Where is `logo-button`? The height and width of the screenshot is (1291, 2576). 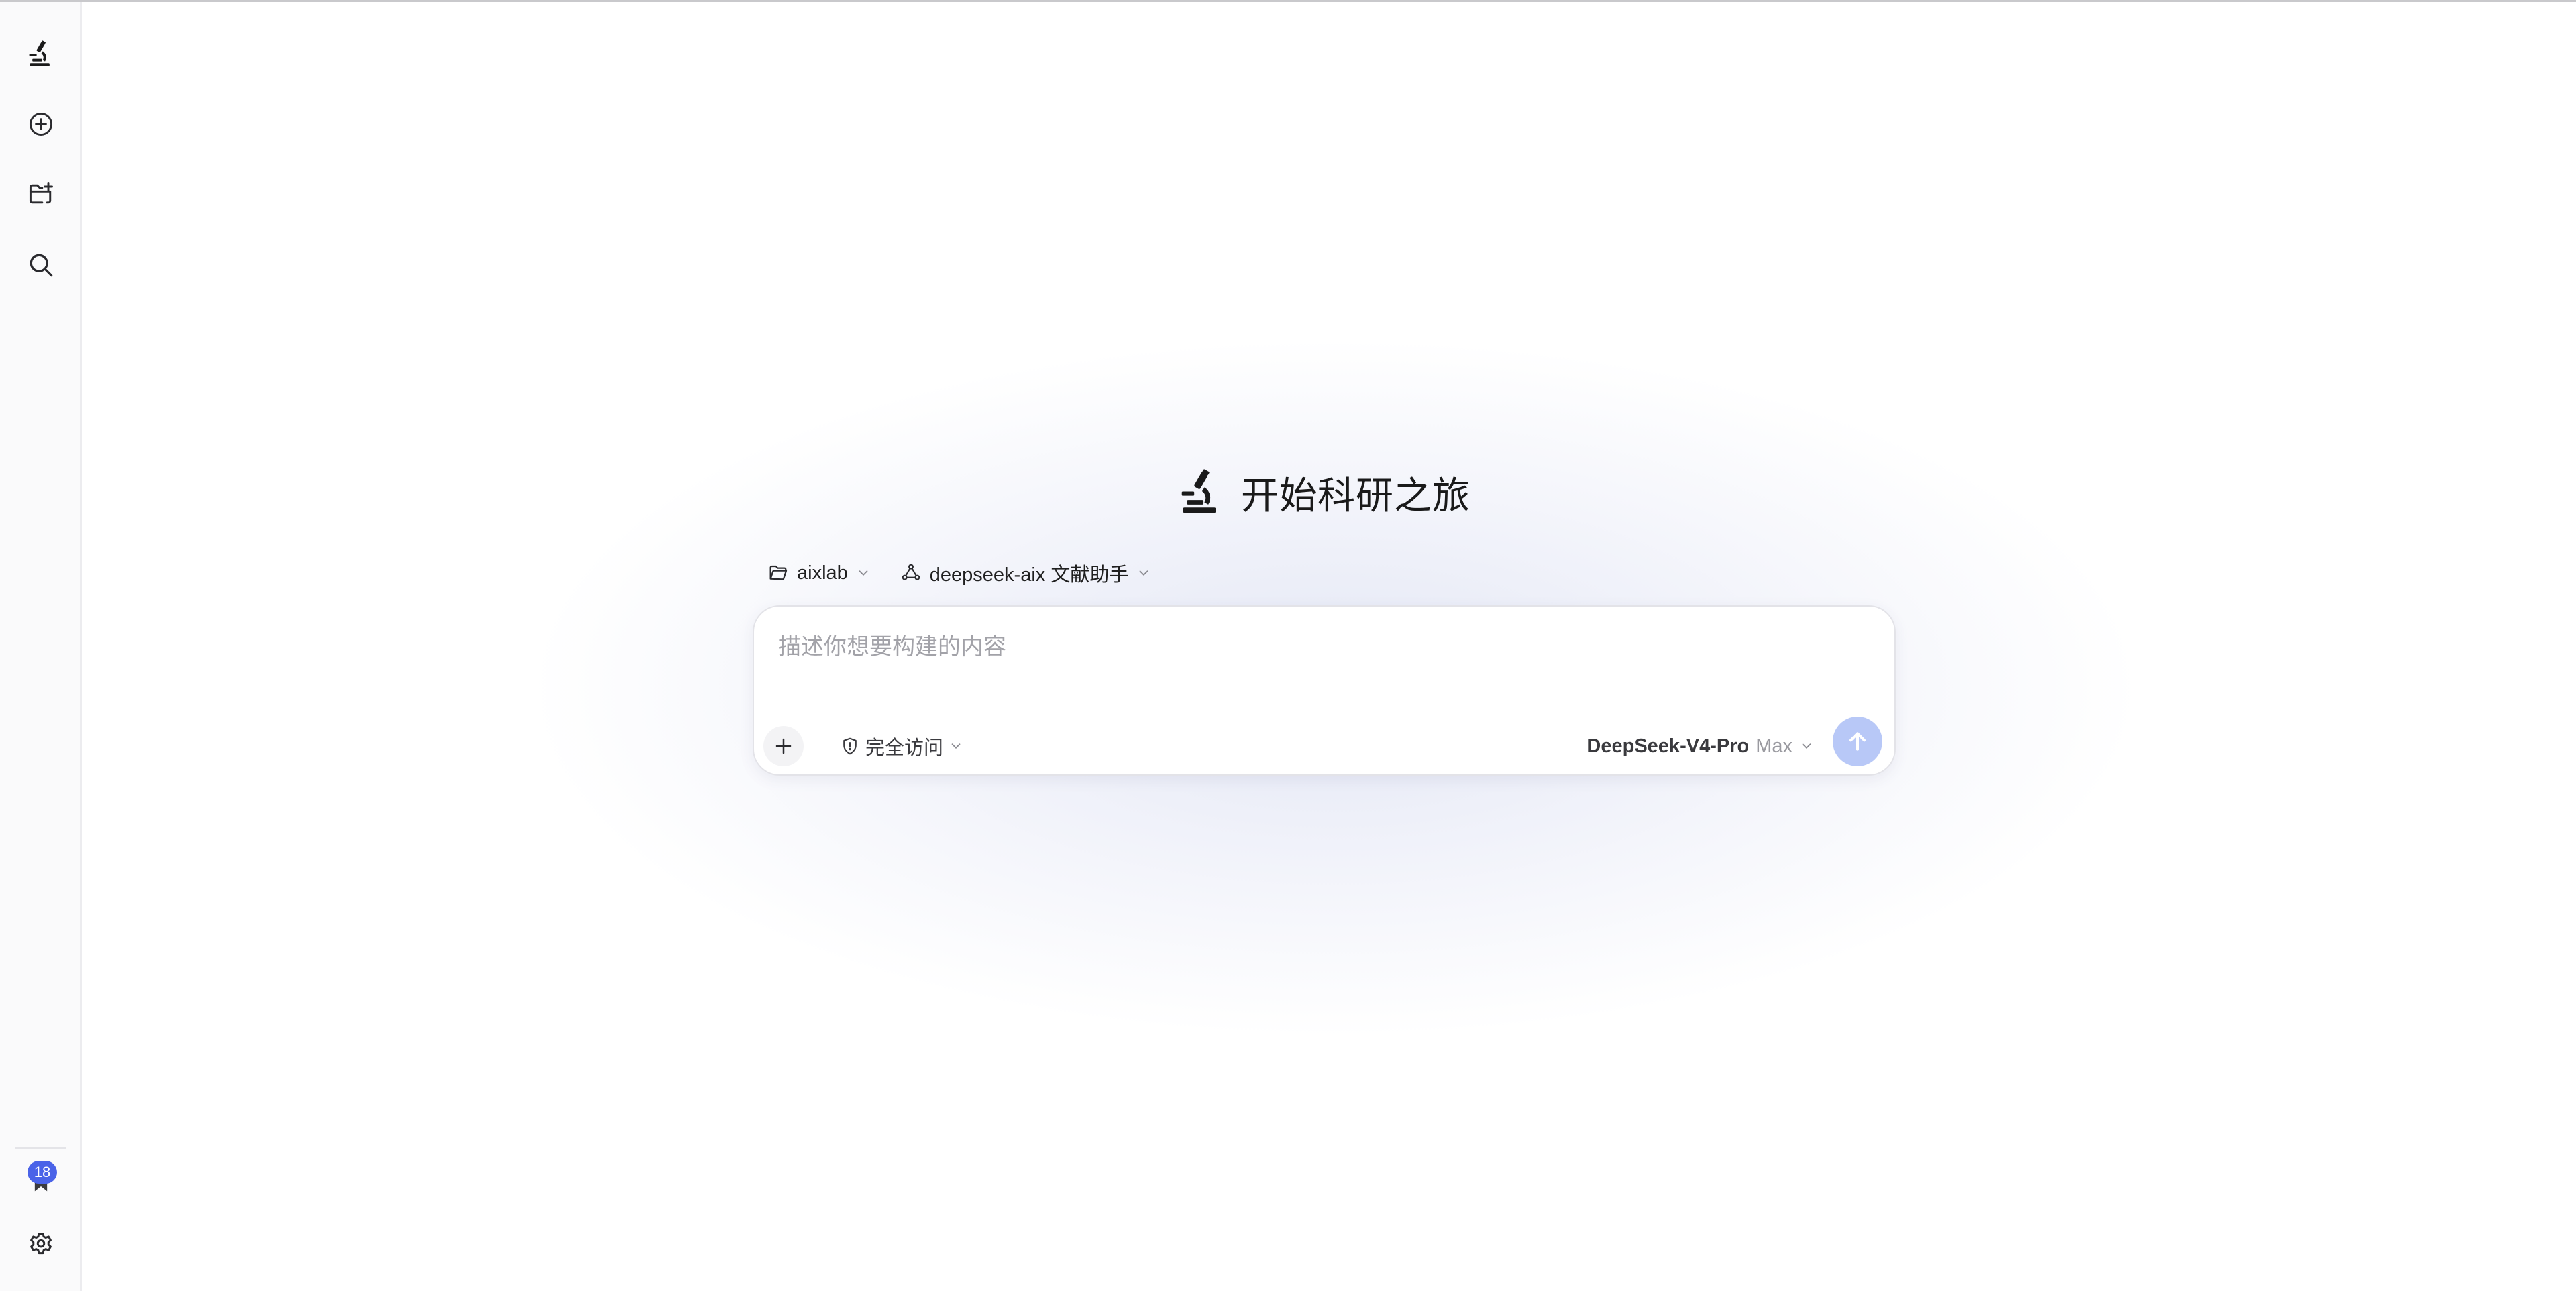 logo-button is located at coordinates (41, 54).